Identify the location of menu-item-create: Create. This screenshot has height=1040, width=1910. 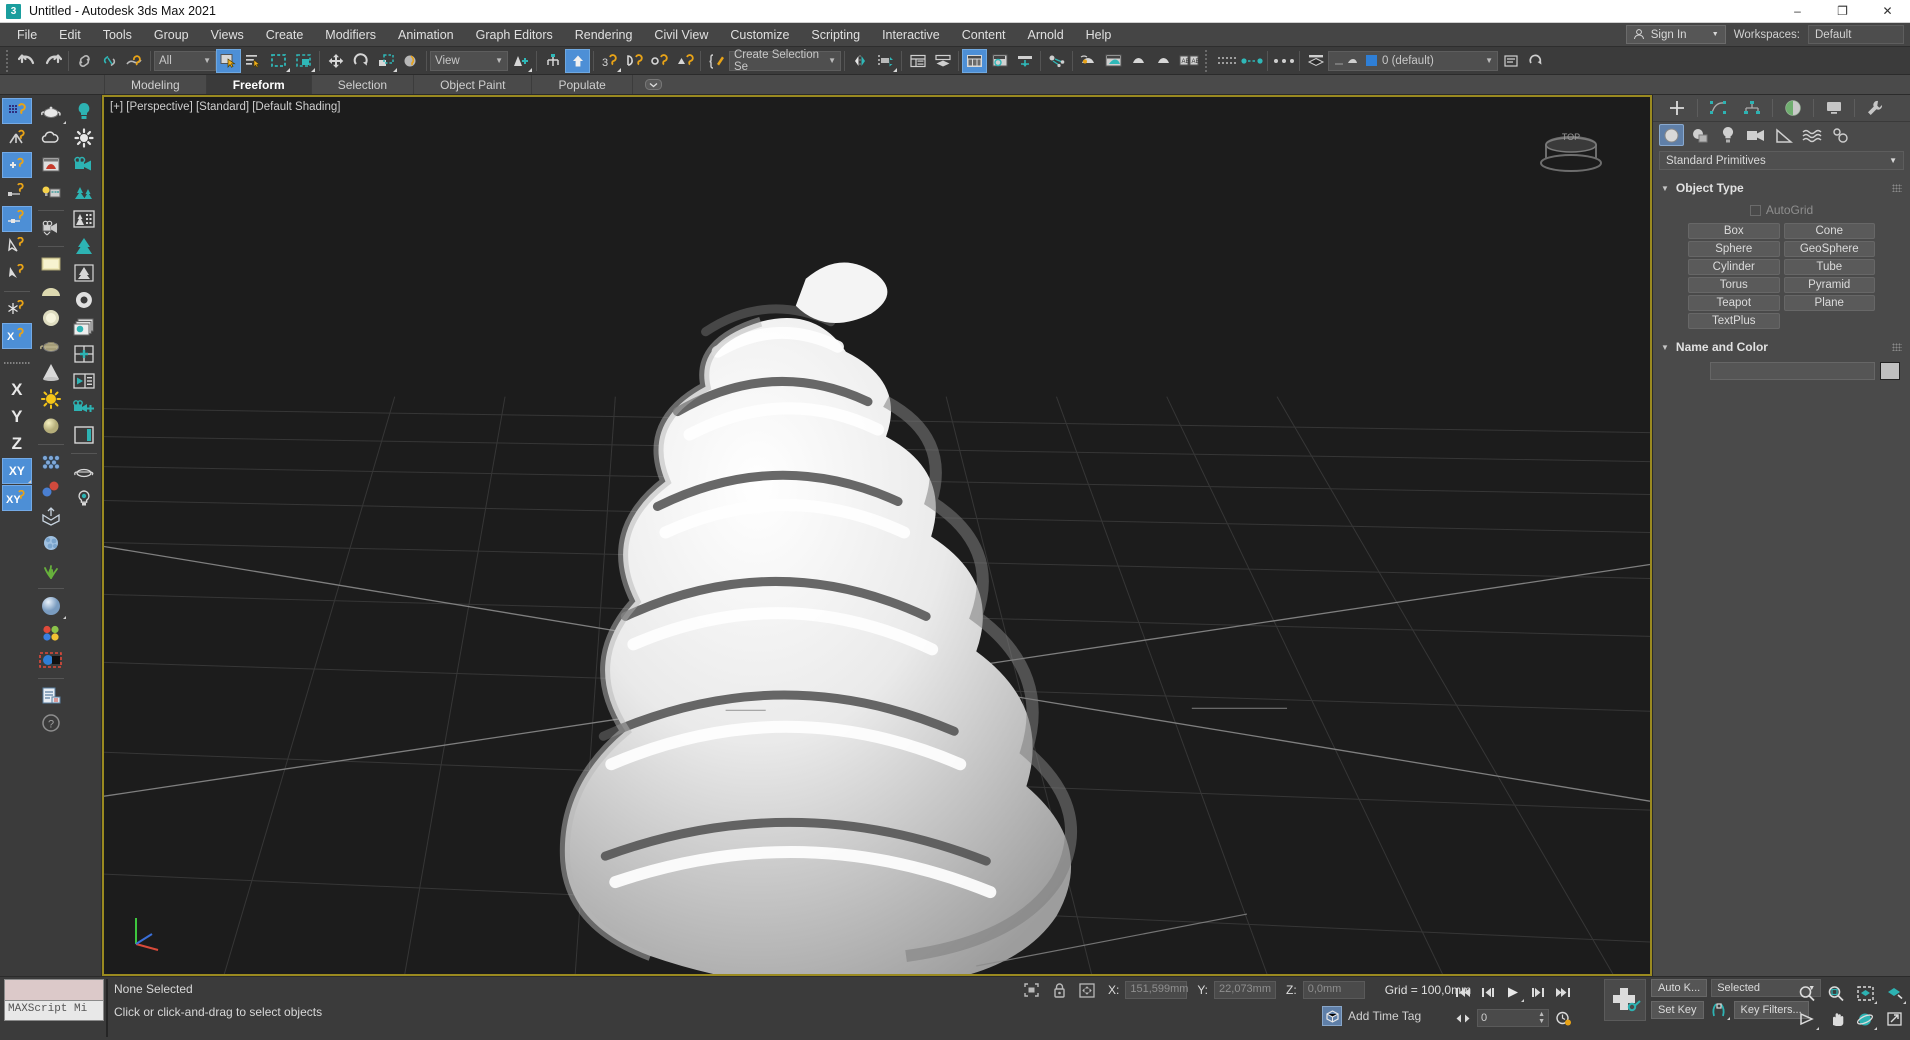
(285, 35).